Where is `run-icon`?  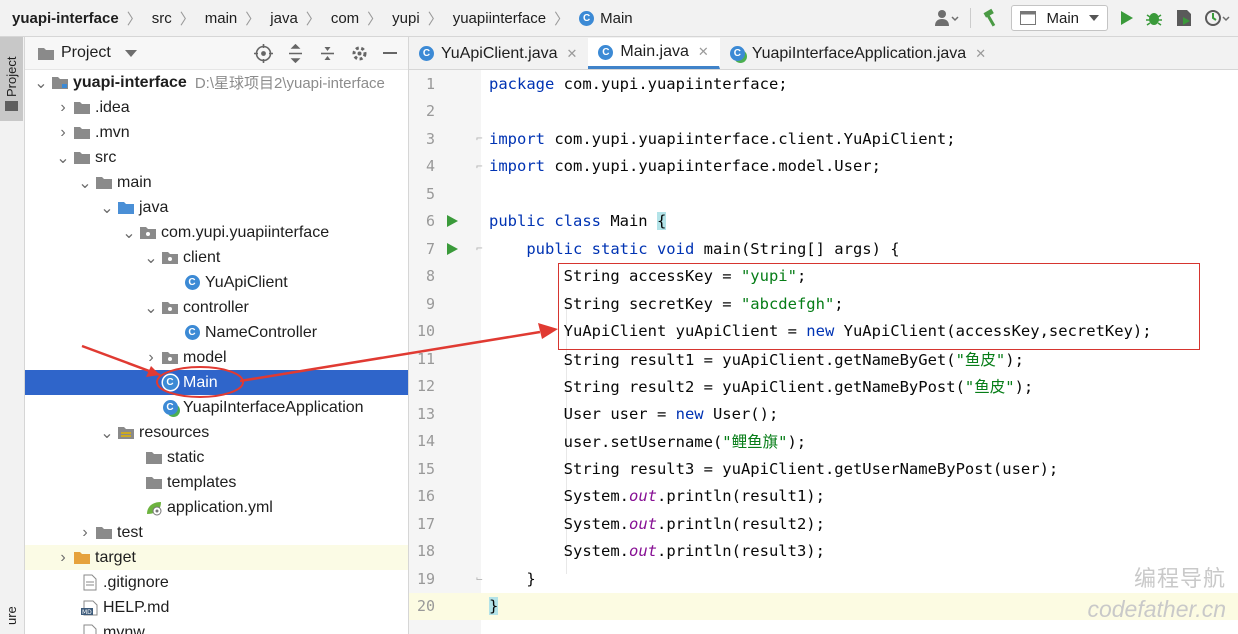
run-icon is located at coordinates (1126, 18).